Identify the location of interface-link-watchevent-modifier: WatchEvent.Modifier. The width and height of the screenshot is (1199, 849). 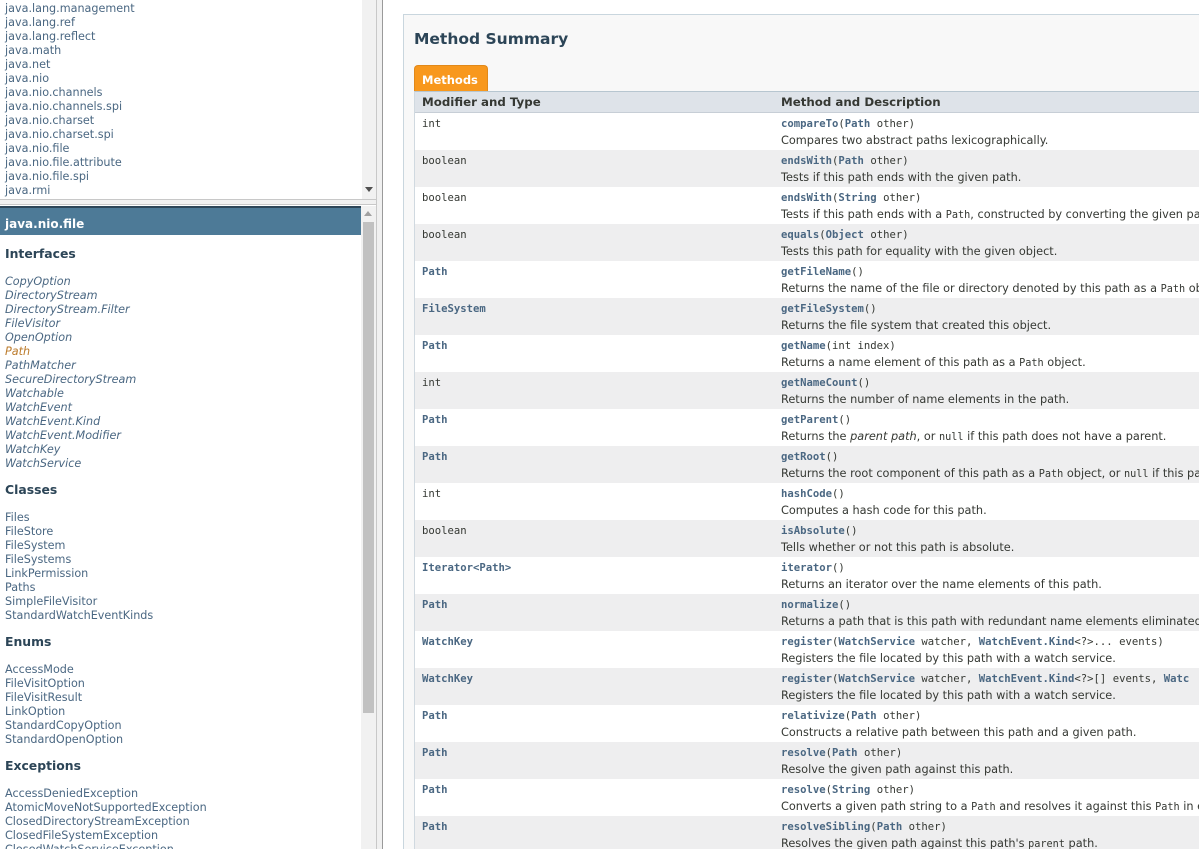
(70, 436).